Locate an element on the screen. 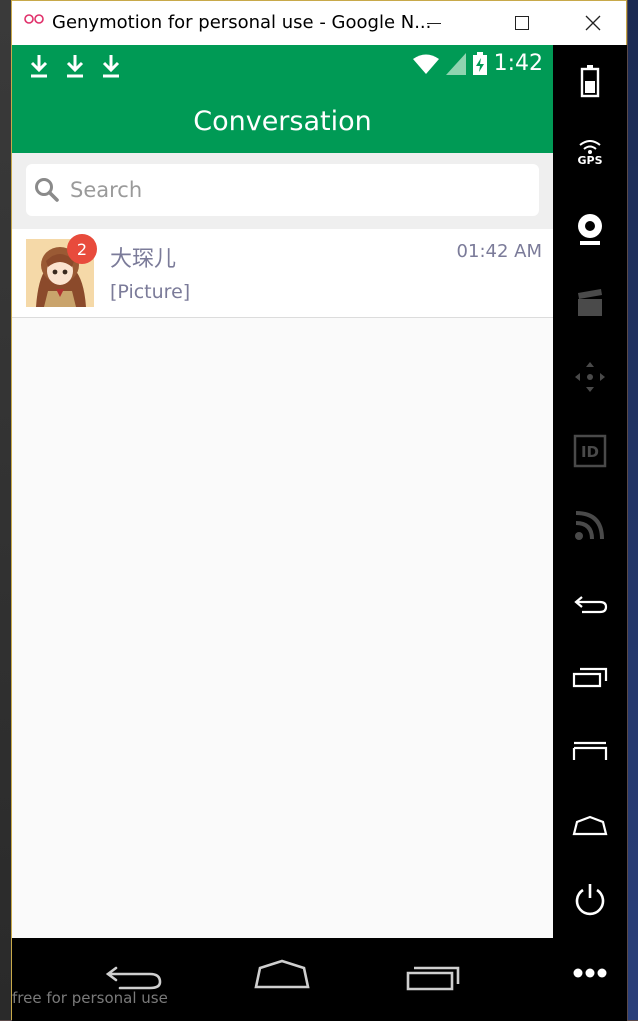 Image resolution: width=638 pixels, height=1021 pixels. close-icon is located at coordinates (593, 23).